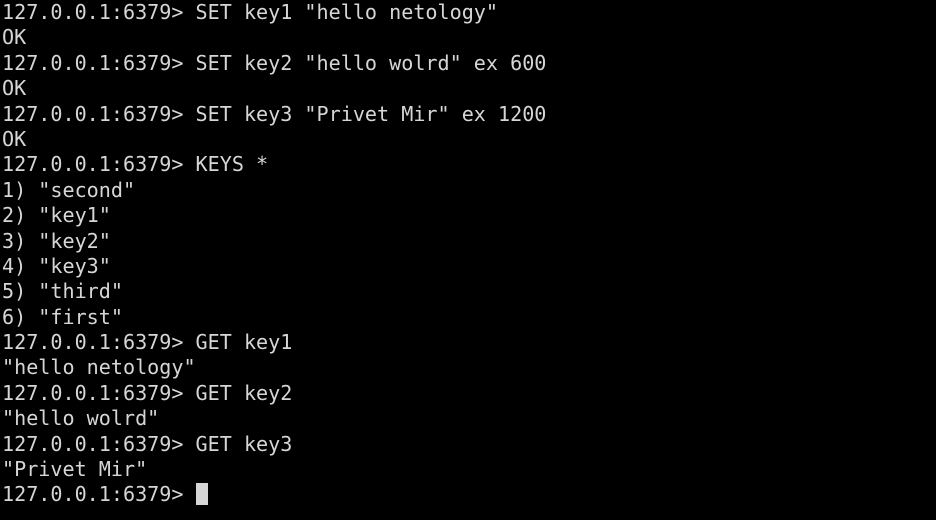 This screenshot has width=936, height=520. Describe the element at coordinates (62, 316) in the screenshot. I see `output-line: 6) "first"` at that location.